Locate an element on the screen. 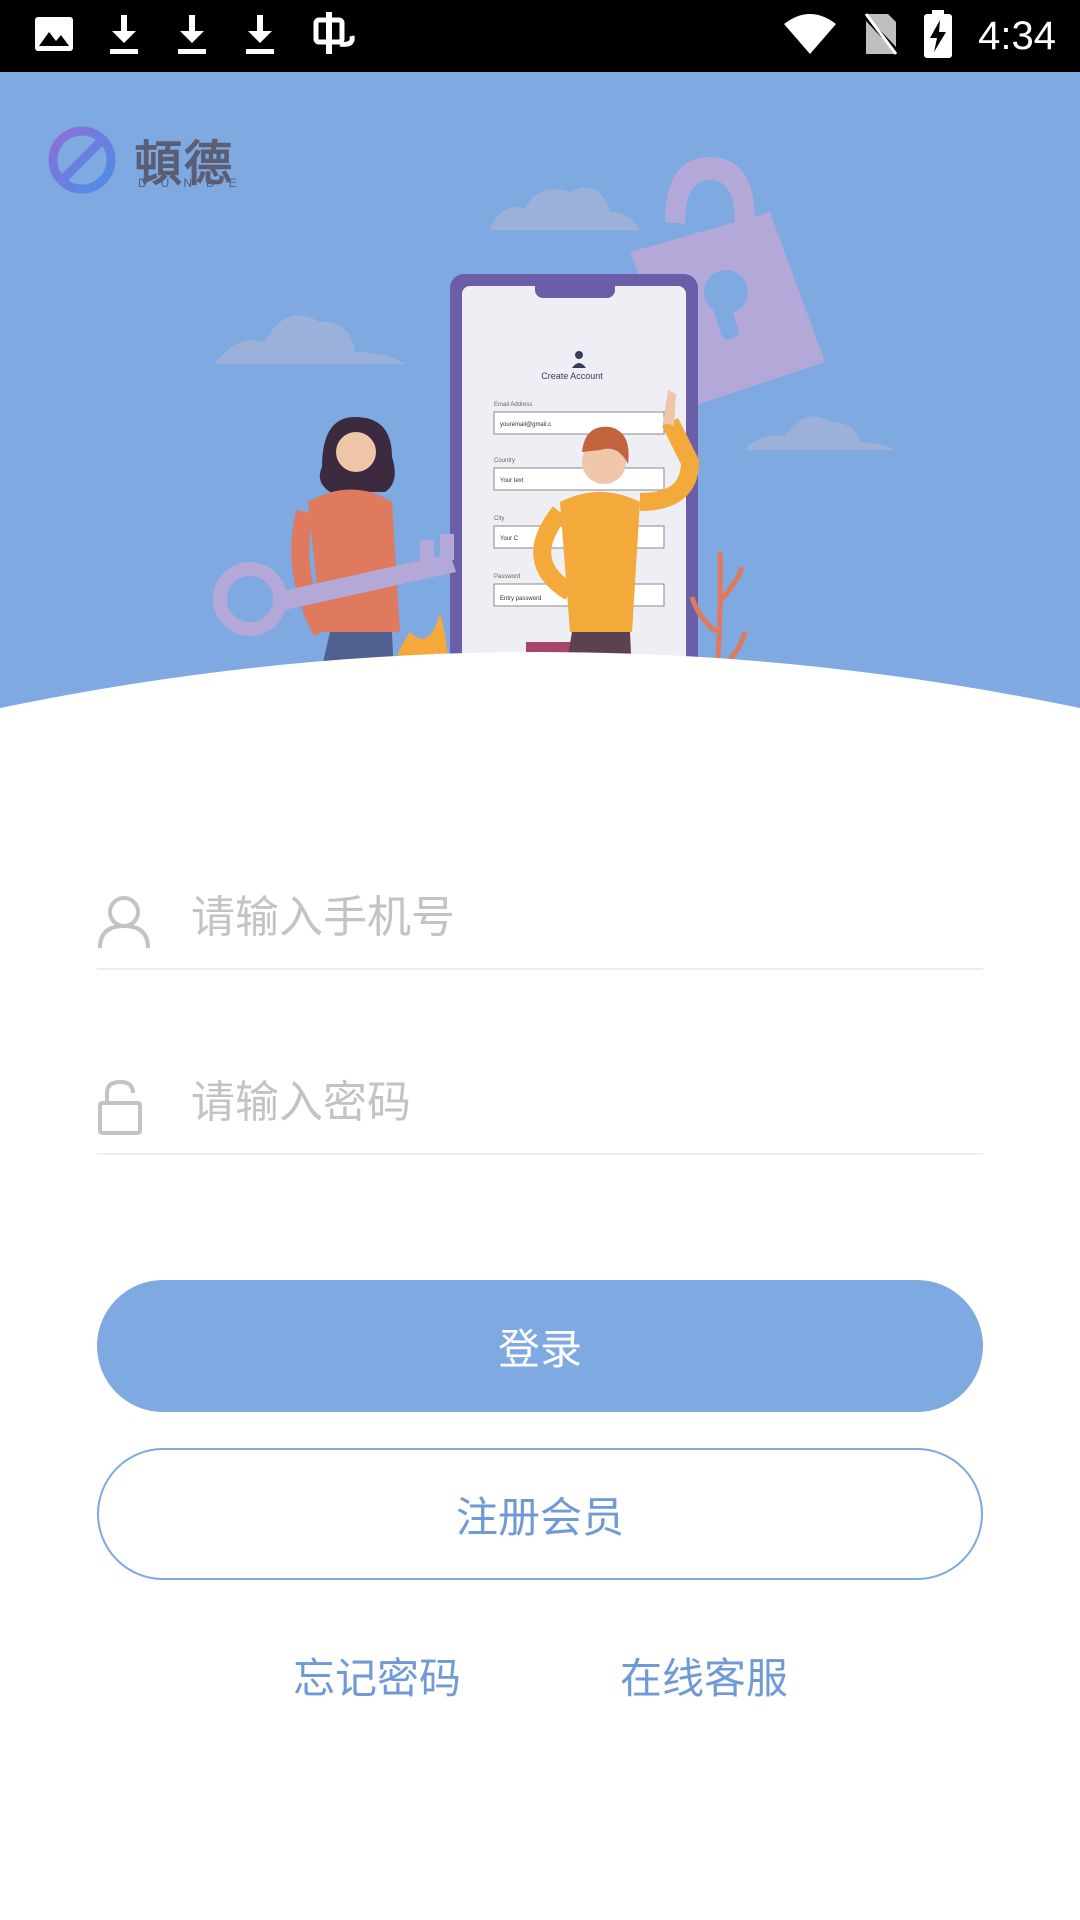  lock-icon is located at coordinates (120, 1109).